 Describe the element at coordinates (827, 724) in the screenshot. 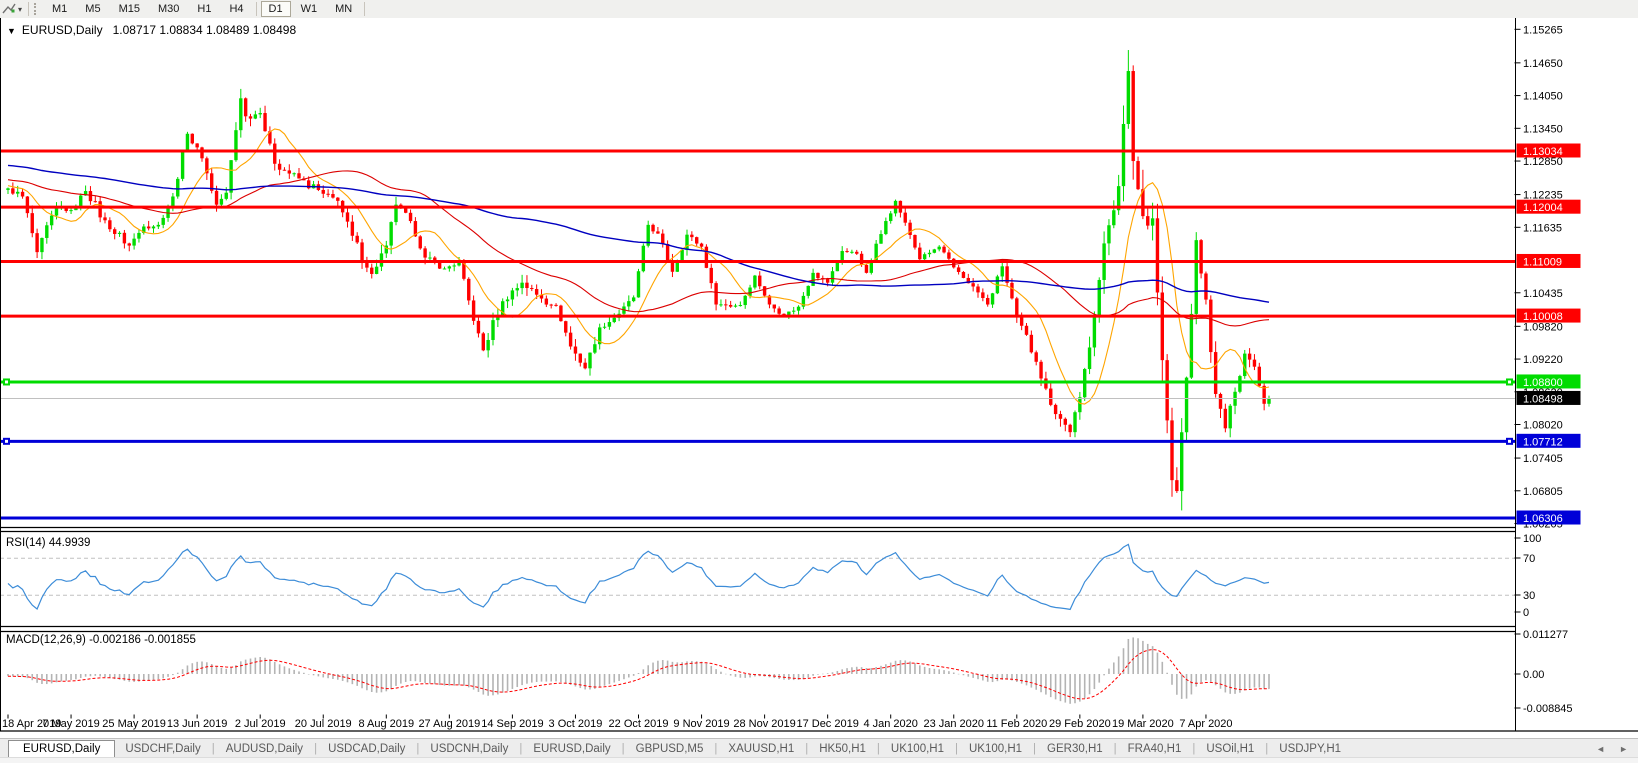

I see `svg-text: 17 Dec 2019` at that location.